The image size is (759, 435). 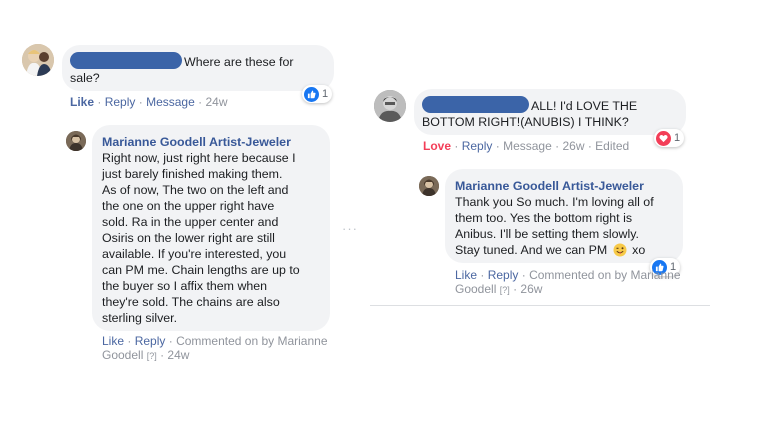 I want to click on comment-actions: Love · Reply · Message · 26w · Edited, so click(x=526, y=146).